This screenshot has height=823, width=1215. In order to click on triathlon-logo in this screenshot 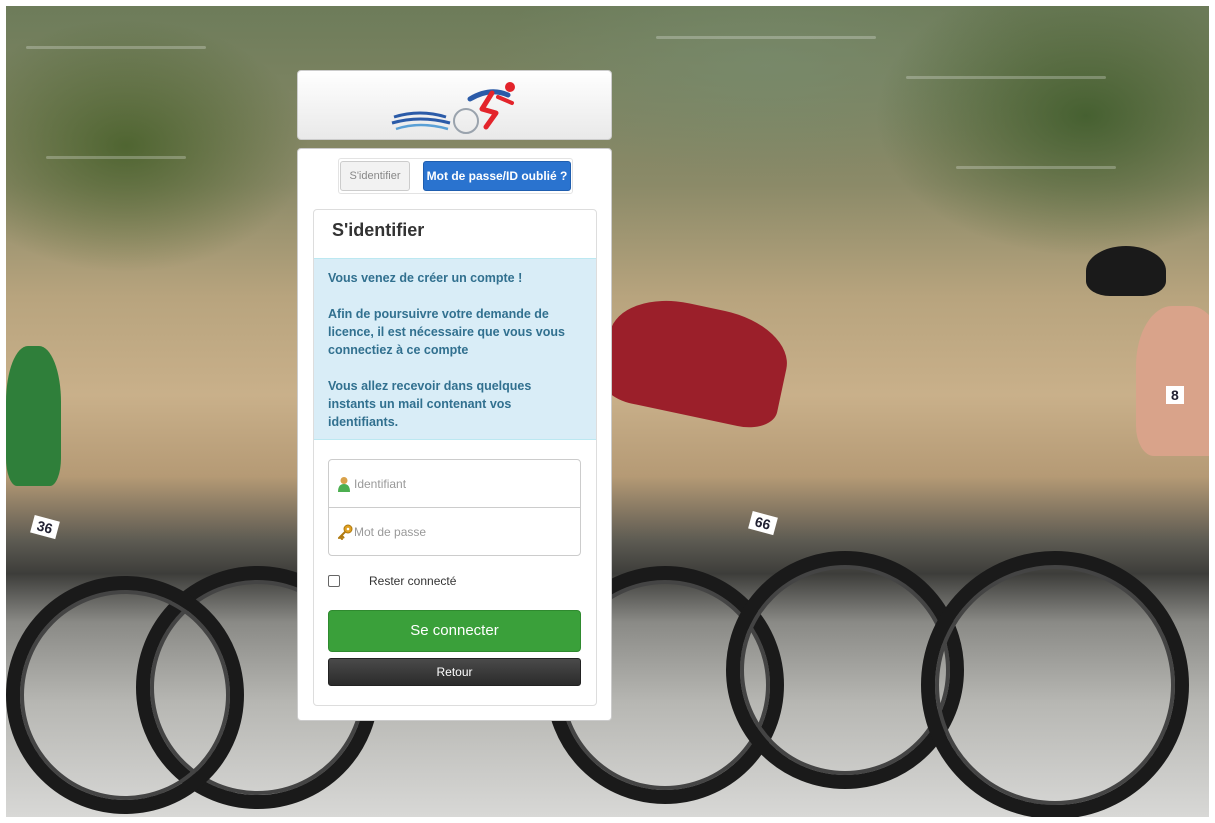, I will do `click(453, 108)`.